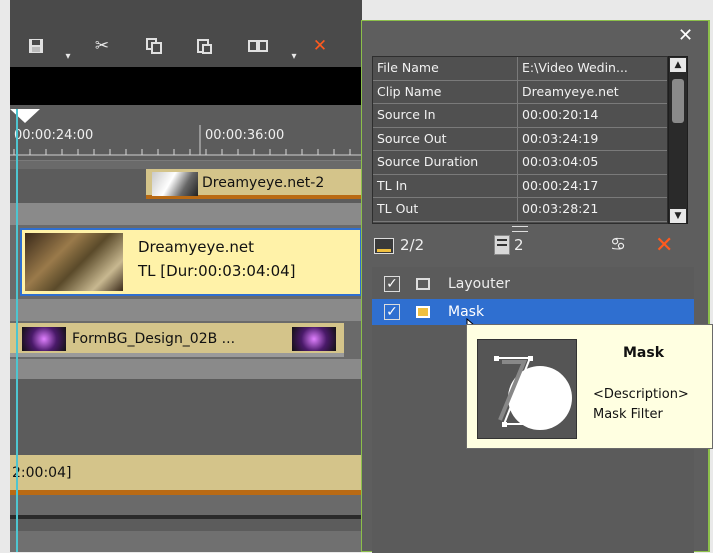  I want to click on property-name: TL Out, so click(446, 209).